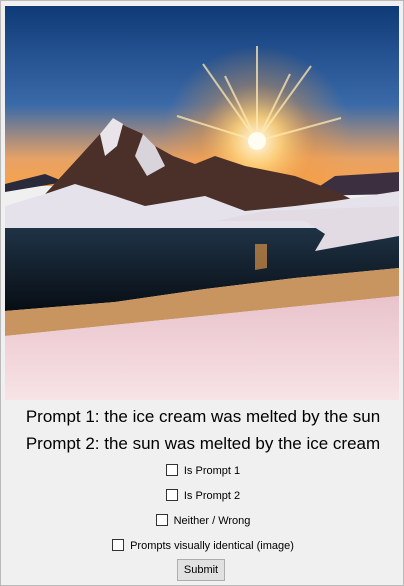  I want to click on option-label: Is Prompt 1, so click(212, 471).